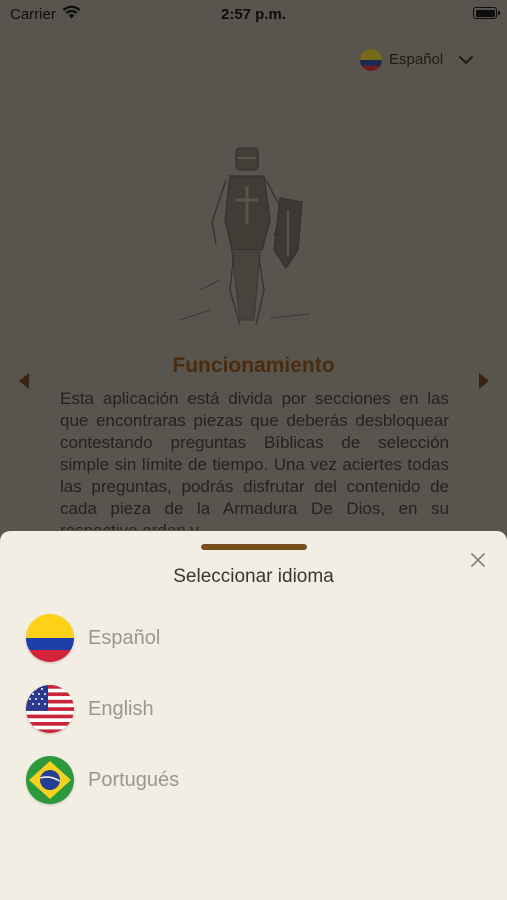 The height and width of the screenshot is (900, 507). What do you see at coordinates (24, 381) in the screenshot?
I see `arrow-left-icon` at bounding box center [24, 381].